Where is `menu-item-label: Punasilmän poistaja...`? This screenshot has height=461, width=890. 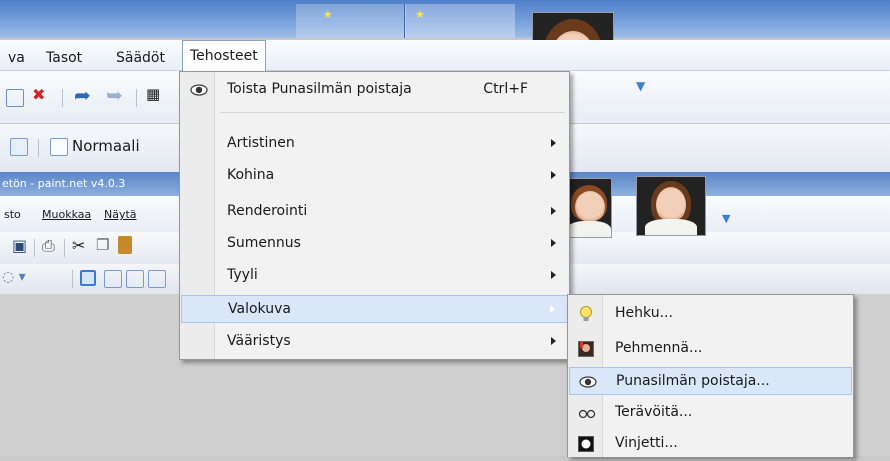
menu-item-label: Punasilmän poistaja... is located at coordinates (693, 381).